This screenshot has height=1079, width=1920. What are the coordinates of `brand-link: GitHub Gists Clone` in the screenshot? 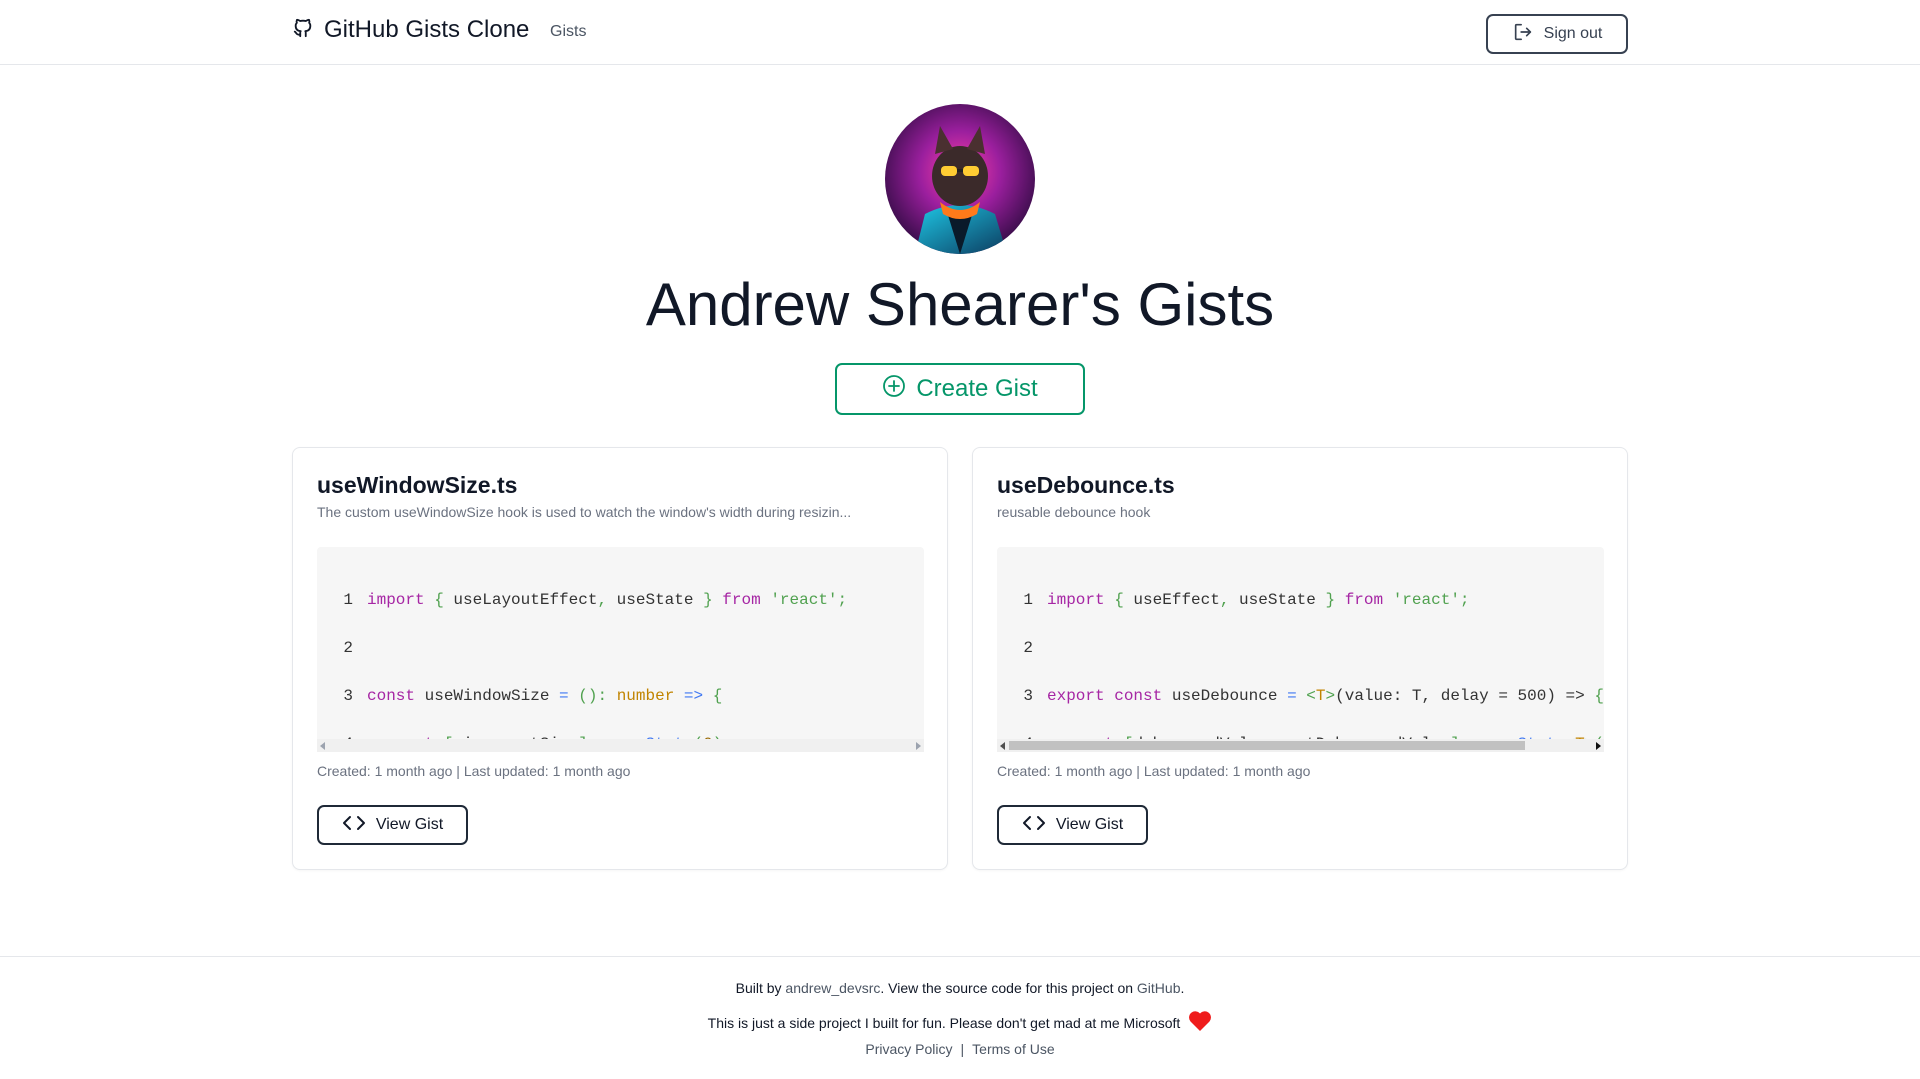 It's located at (410, 30).